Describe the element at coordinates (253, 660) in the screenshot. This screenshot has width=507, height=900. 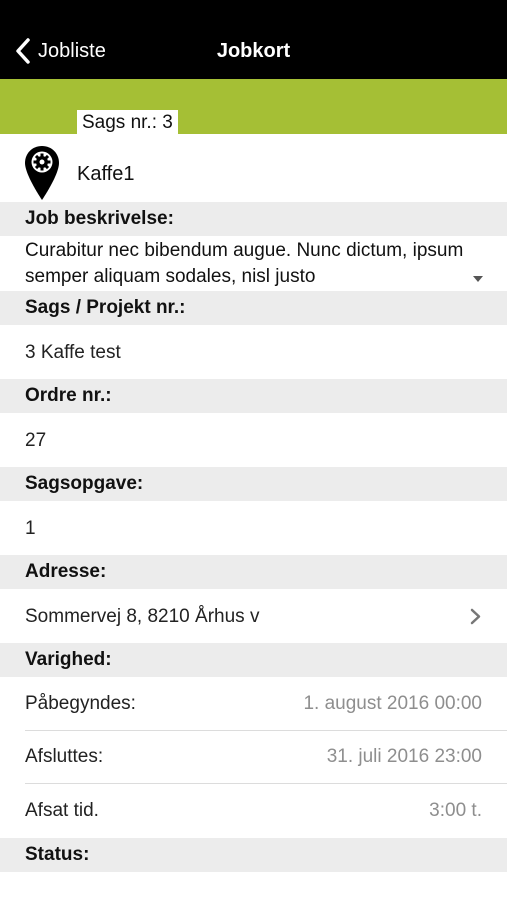
I see `section-header-duration: Varighed:` at that location.